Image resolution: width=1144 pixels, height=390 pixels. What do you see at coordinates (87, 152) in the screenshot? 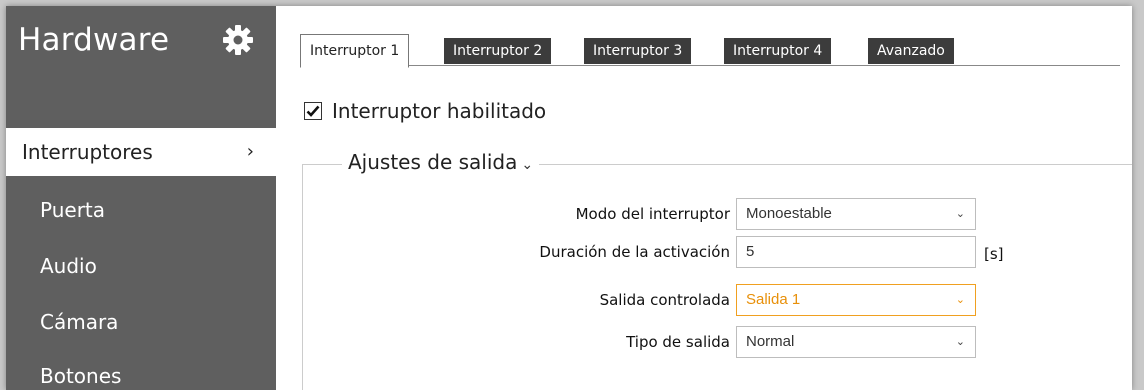
I see `sidebar-item-label: Interruptores` at bounding box center [87, 152].